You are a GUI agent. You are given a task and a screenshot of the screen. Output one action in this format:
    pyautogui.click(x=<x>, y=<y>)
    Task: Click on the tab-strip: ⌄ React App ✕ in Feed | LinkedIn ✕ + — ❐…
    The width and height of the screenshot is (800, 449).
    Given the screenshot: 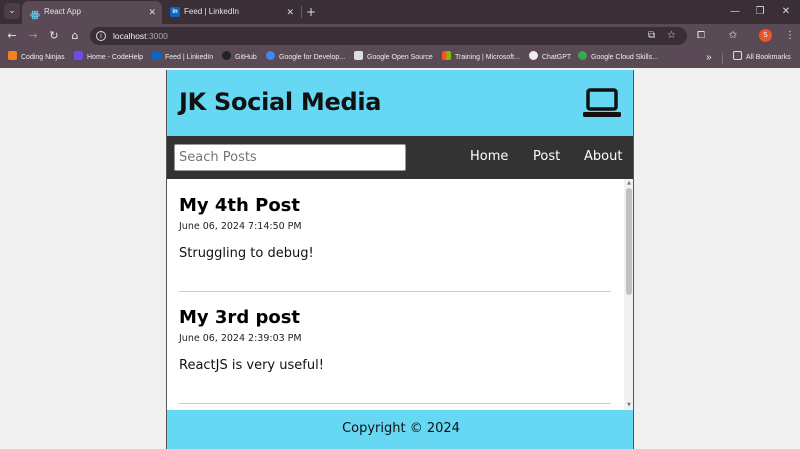 What is the action you would take?
    pyautogui.click(x=400, y=12)
    